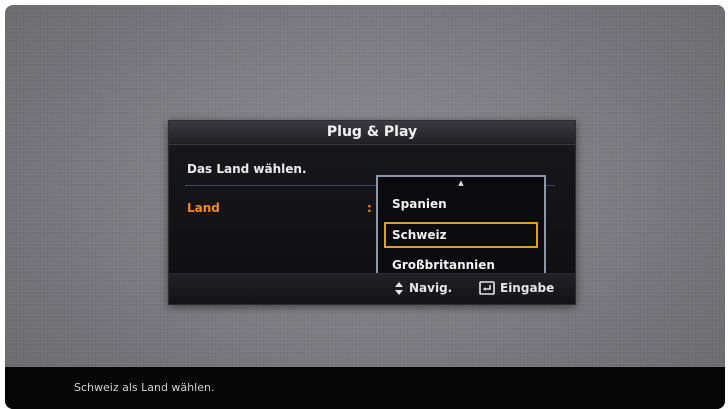  What do you see at coordinates (365, 388) in the screenshot?
I see `status-bar: Schweiz als Land wählen.` at bounding box center [365, 388].